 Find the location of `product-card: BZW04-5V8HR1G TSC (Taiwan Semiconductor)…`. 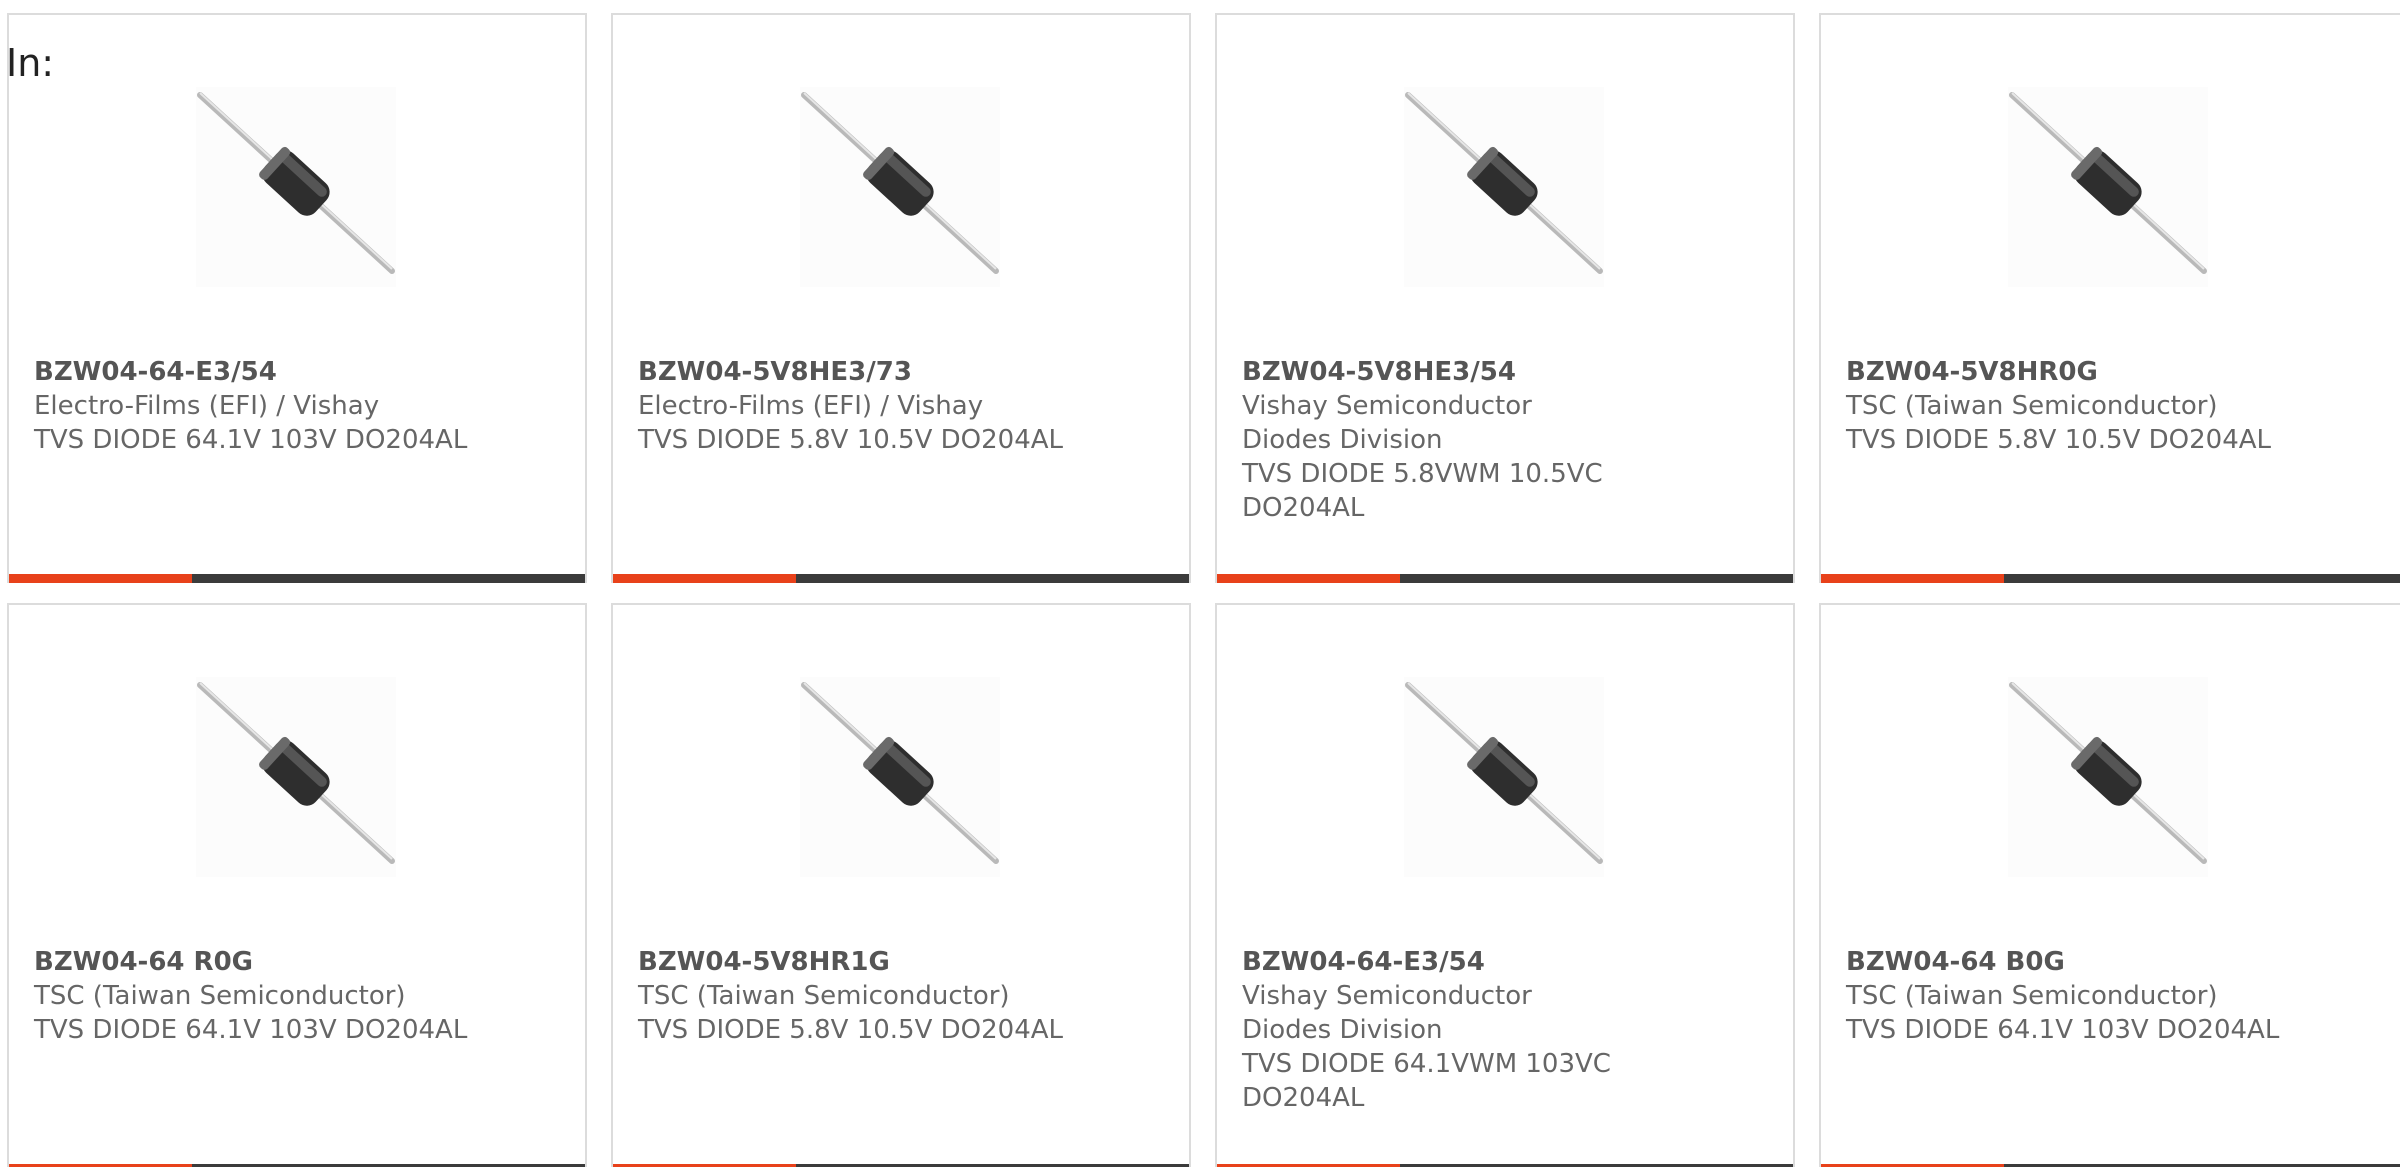

product-card: BZW04-5V8HR1G TSC (Taiwan Semiconductor)… is located at coordinates (901, 885).